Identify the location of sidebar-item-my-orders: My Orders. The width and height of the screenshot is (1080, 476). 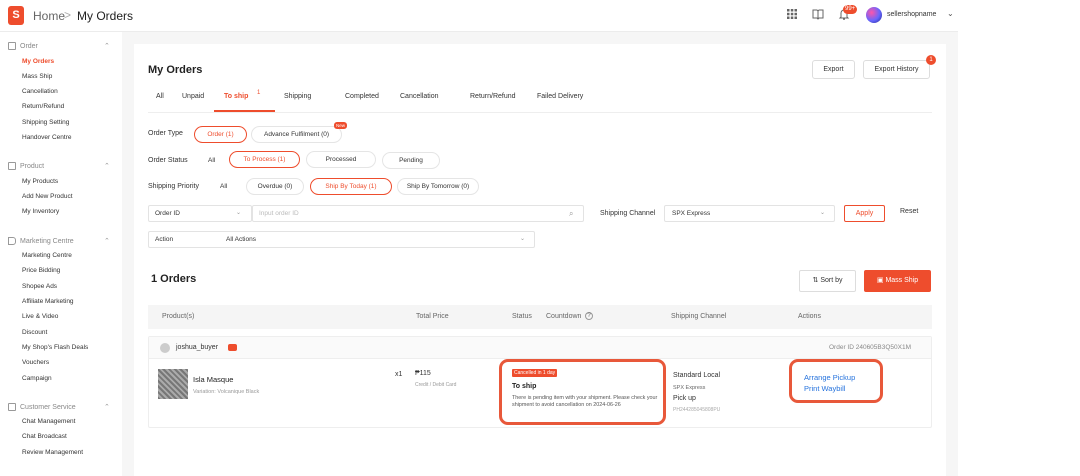
(38, 61).